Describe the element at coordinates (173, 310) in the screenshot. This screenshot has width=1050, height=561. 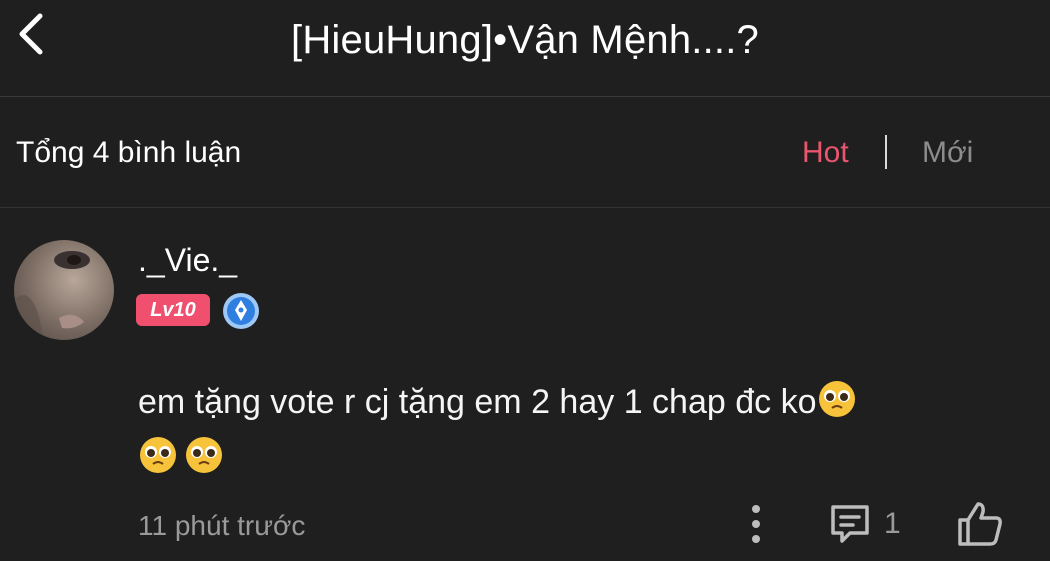
I see `level-badge: Lv10` at that location.